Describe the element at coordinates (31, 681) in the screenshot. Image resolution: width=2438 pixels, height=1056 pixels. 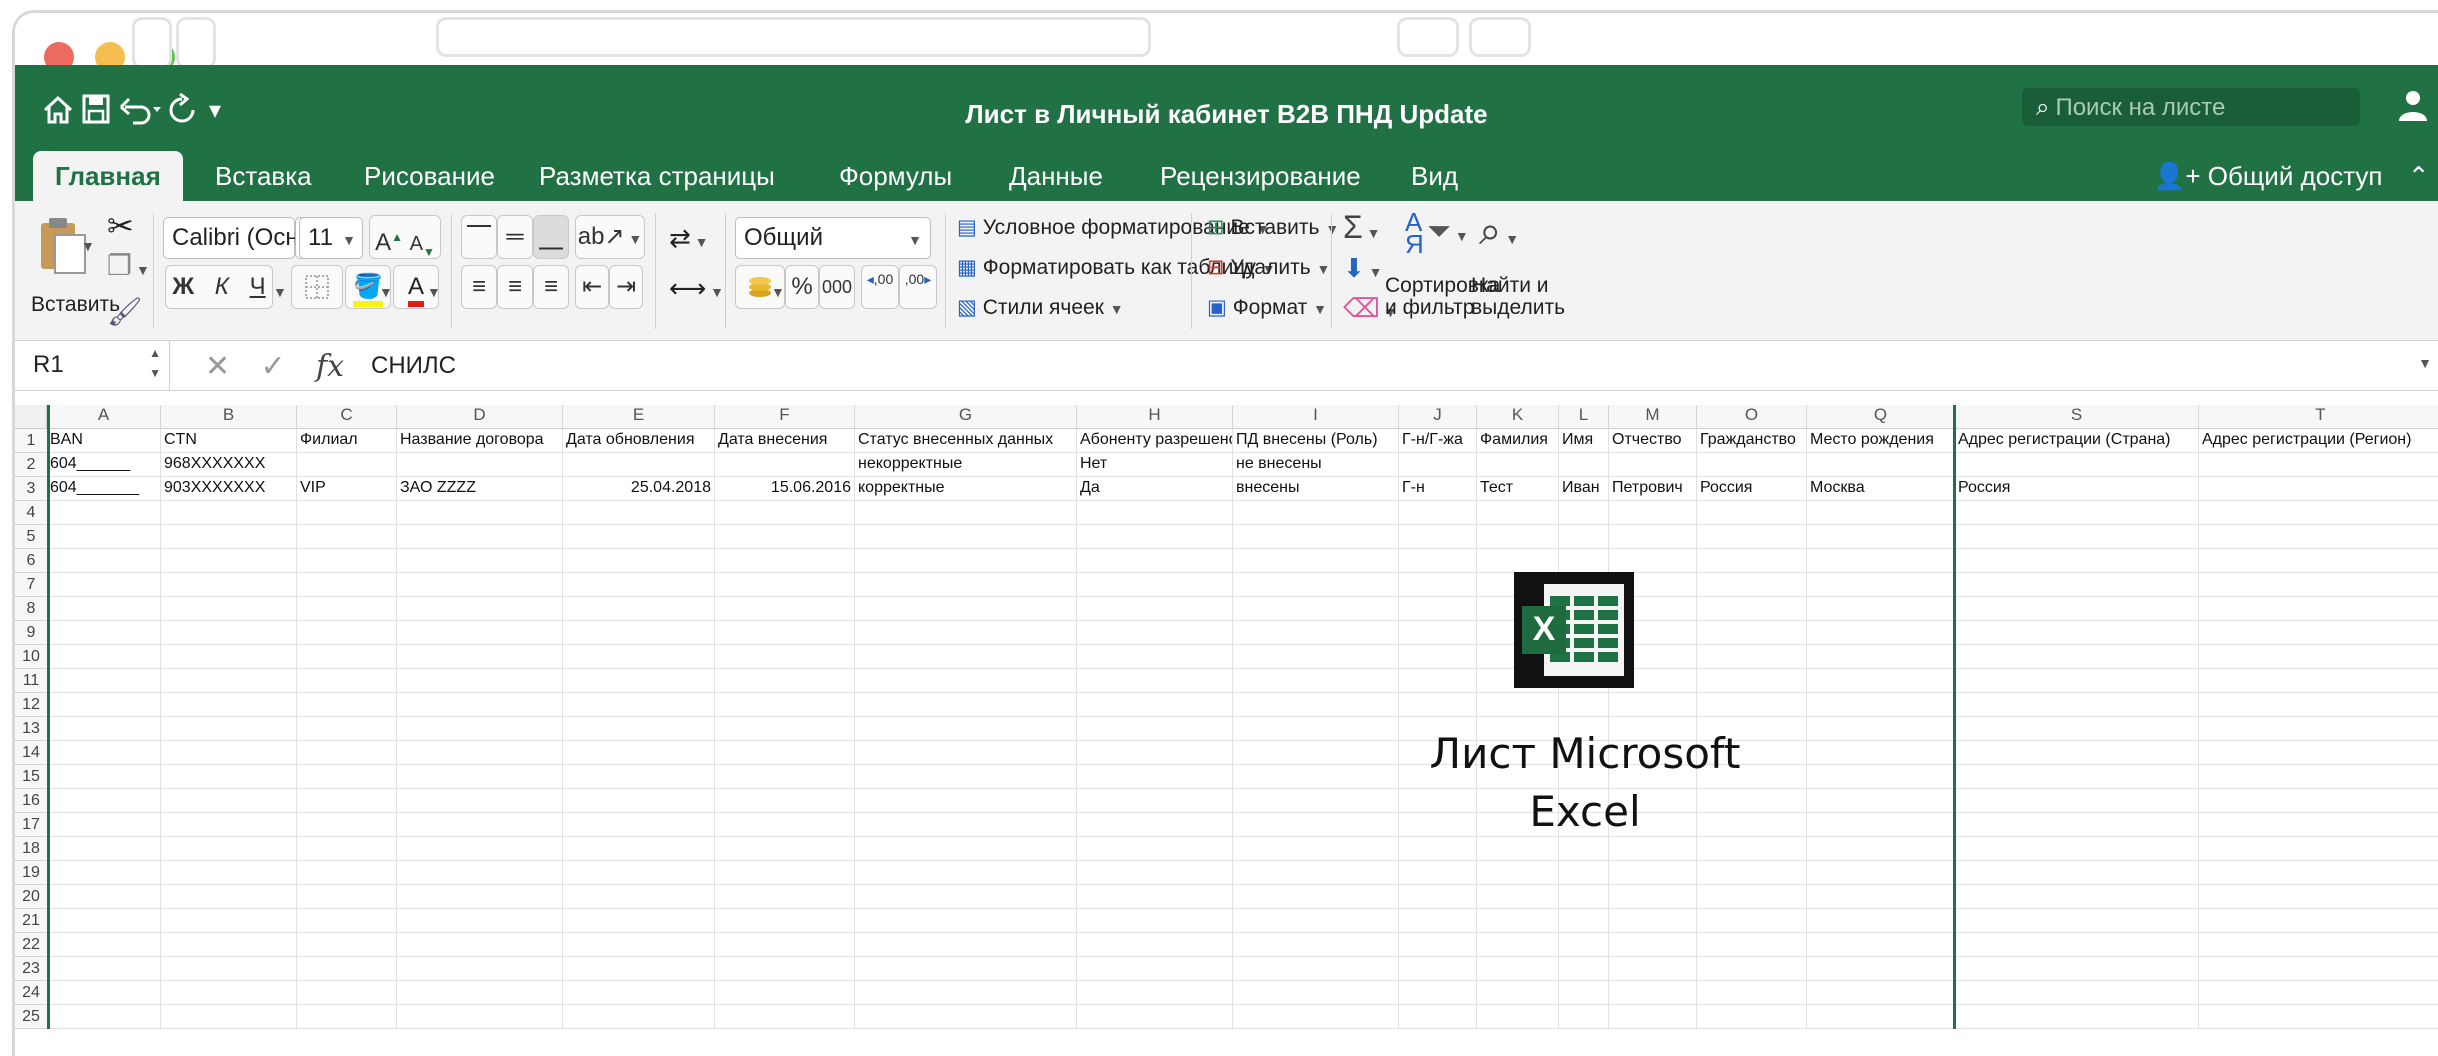
I see `row-header: 11` at that location.